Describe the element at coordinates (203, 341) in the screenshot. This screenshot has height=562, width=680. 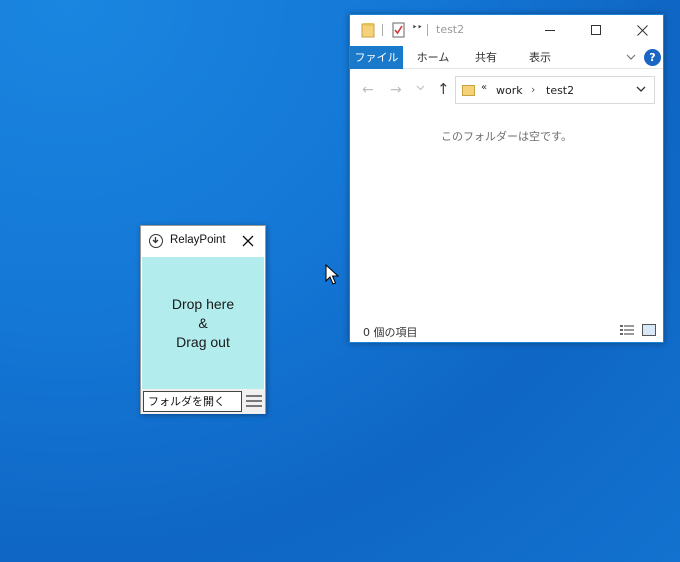
I see `dropzone-line: Drag out` at that location.